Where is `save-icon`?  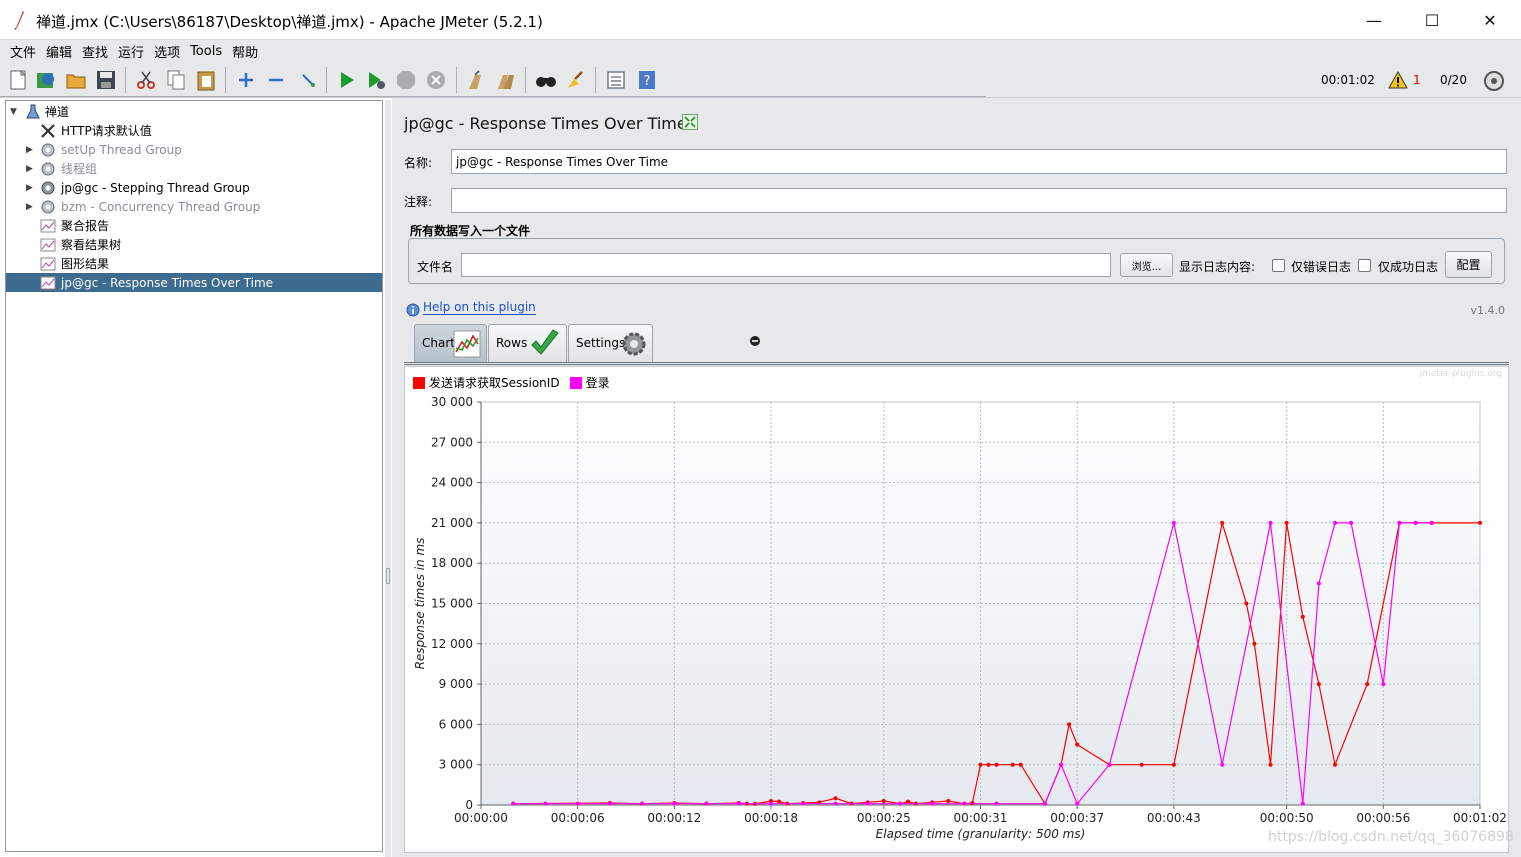 save-icon is located at coordinates (106, 80).